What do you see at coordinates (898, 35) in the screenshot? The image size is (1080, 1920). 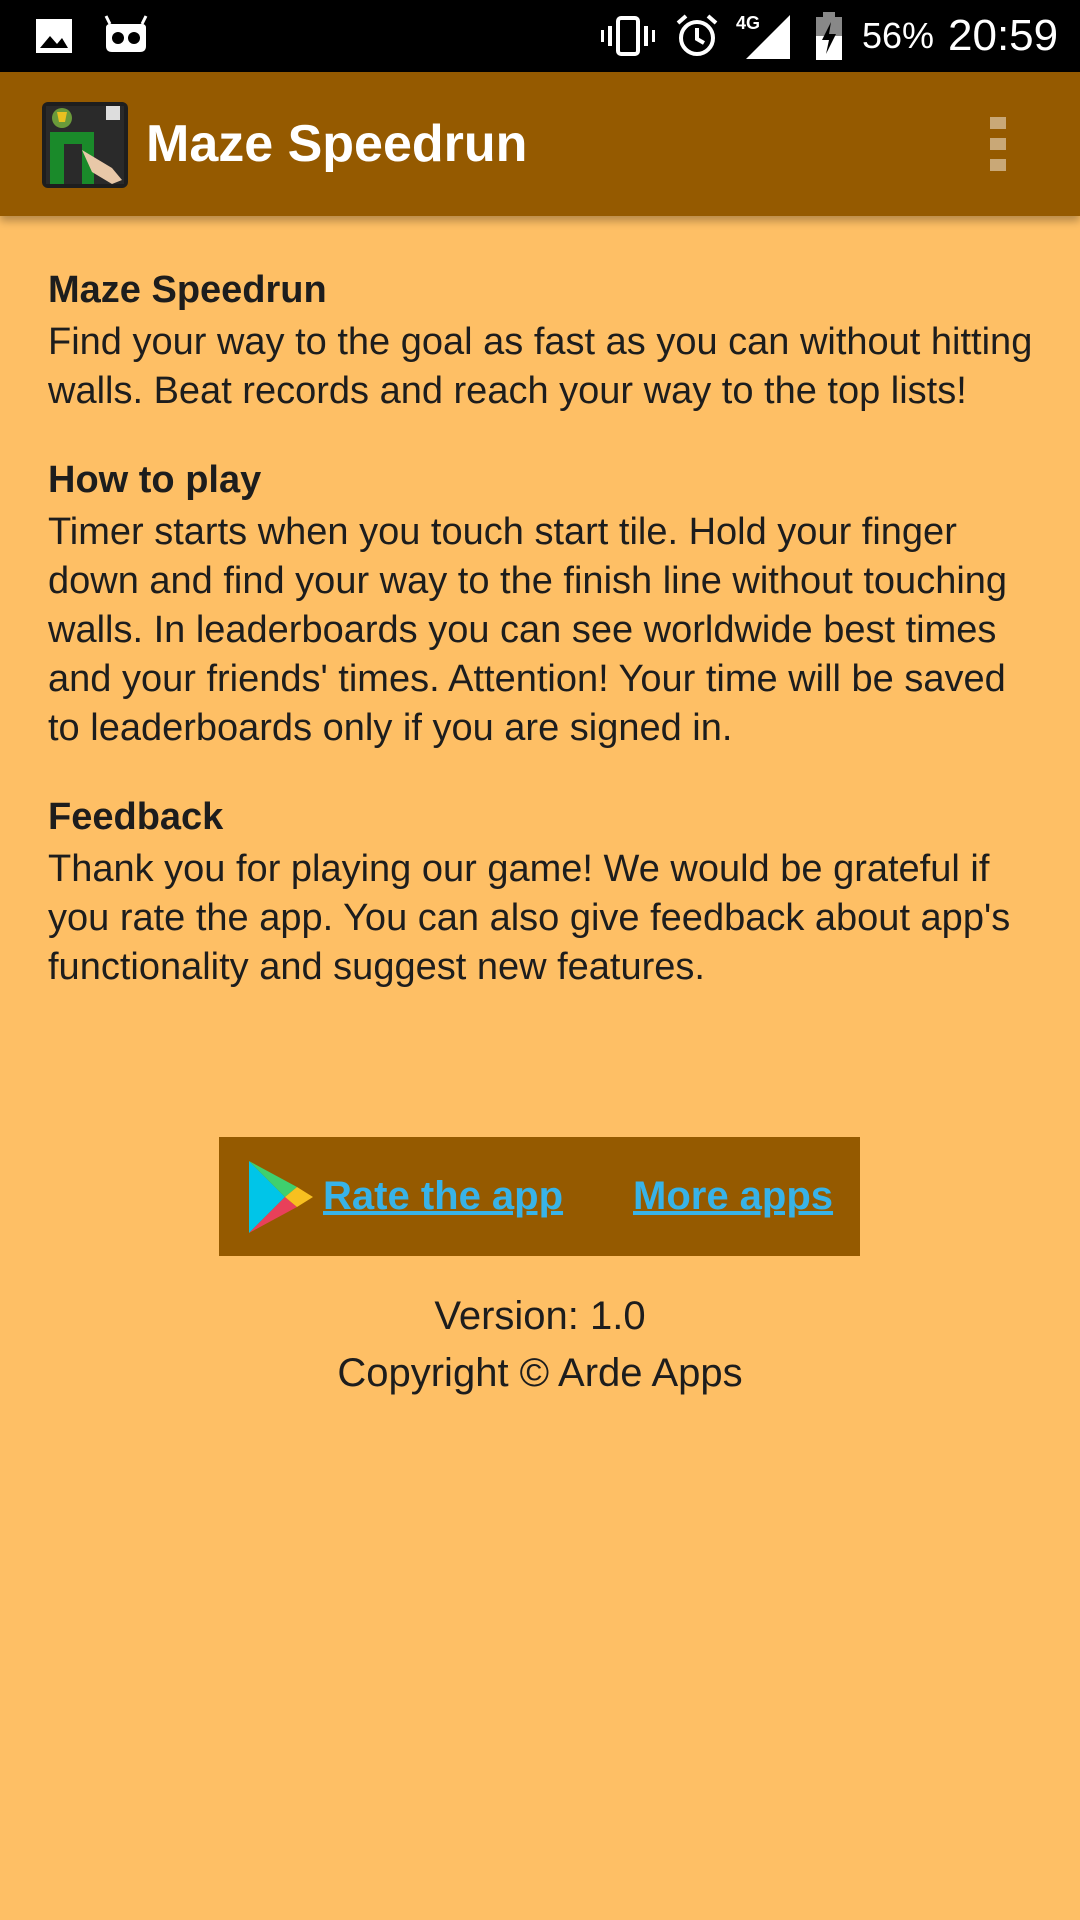 I see `battery-percent: 56%` at bounding box center [898, 35].